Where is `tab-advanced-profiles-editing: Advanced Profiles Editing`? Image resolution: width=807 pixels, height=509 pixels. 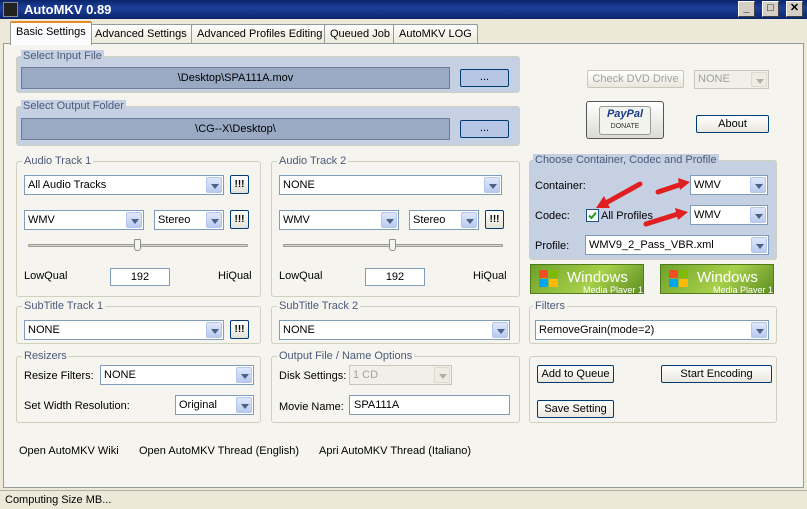 tab-advanced-profiles-editing: Advanced Profiles Editing is located at coordinates (260, 34).